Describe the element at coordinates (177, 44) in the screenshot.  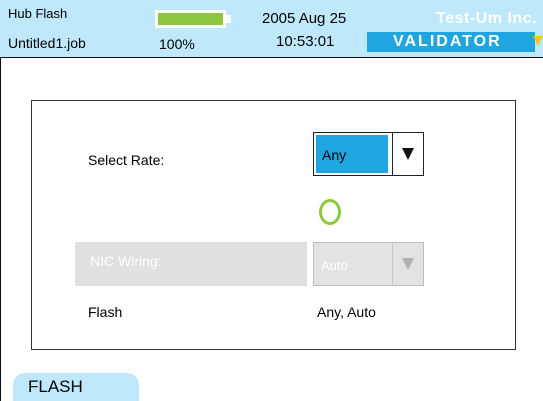
I see `battery-percent: 100%` at that location.